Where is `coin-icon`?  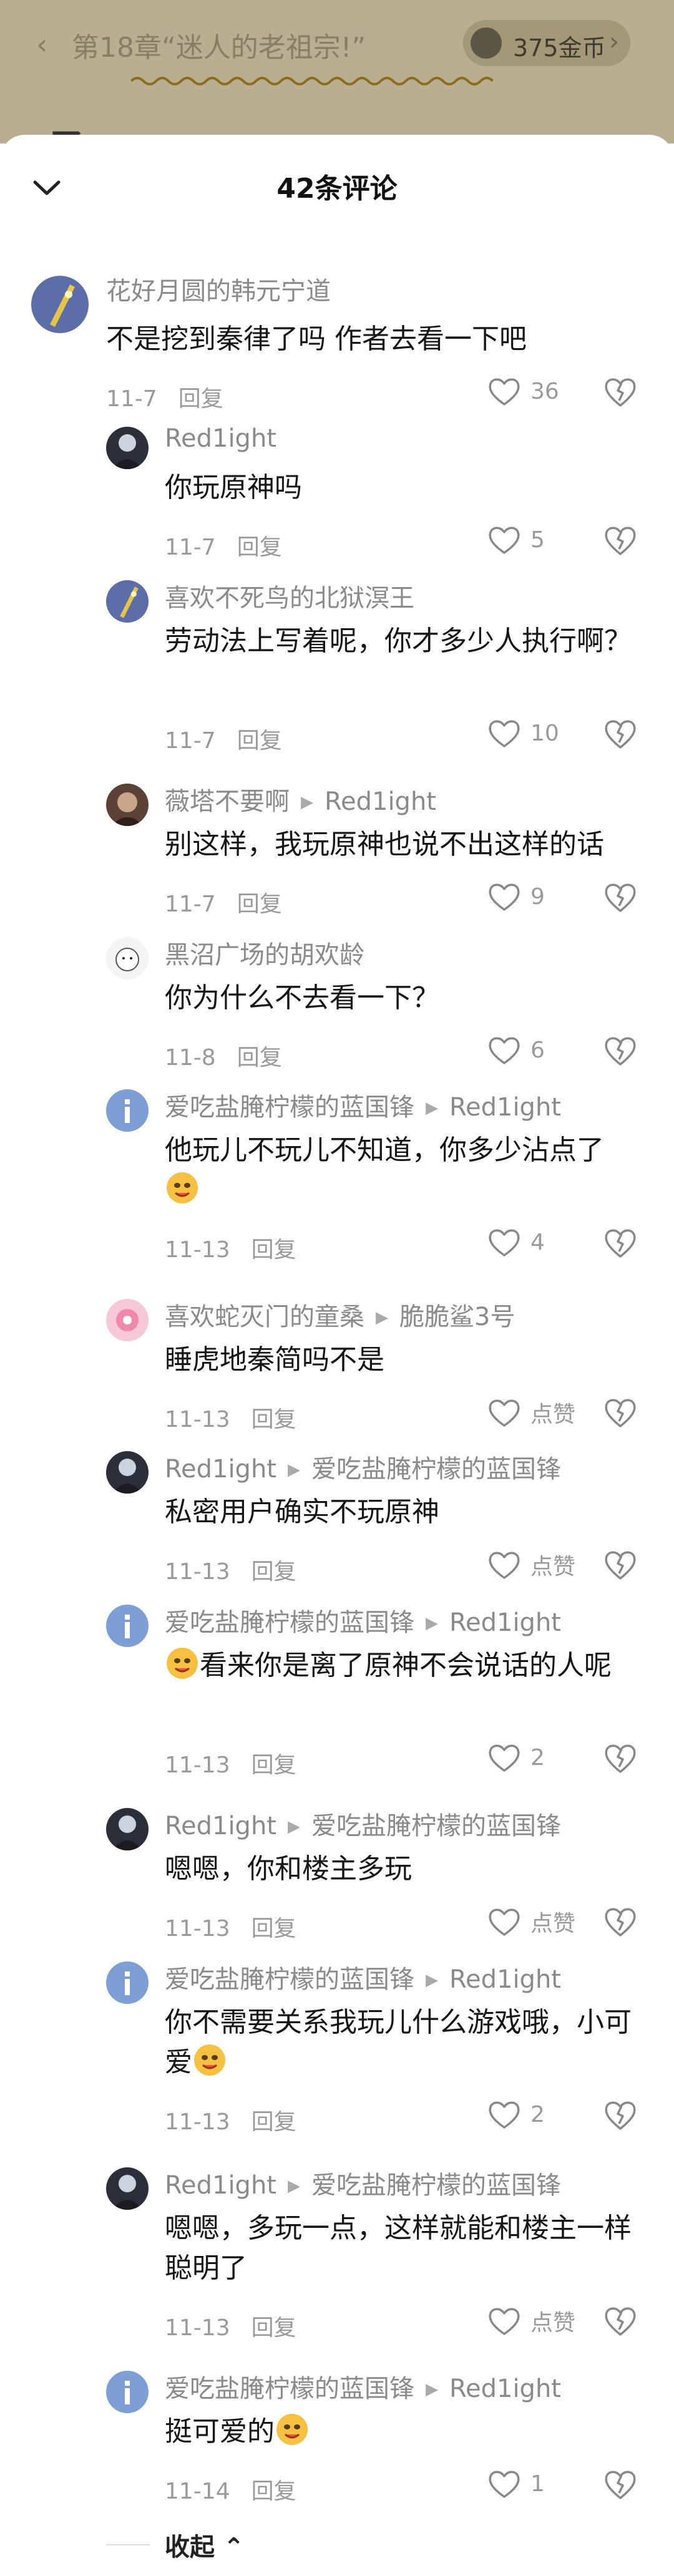 coin-icon is located at coordinates (486, 43).